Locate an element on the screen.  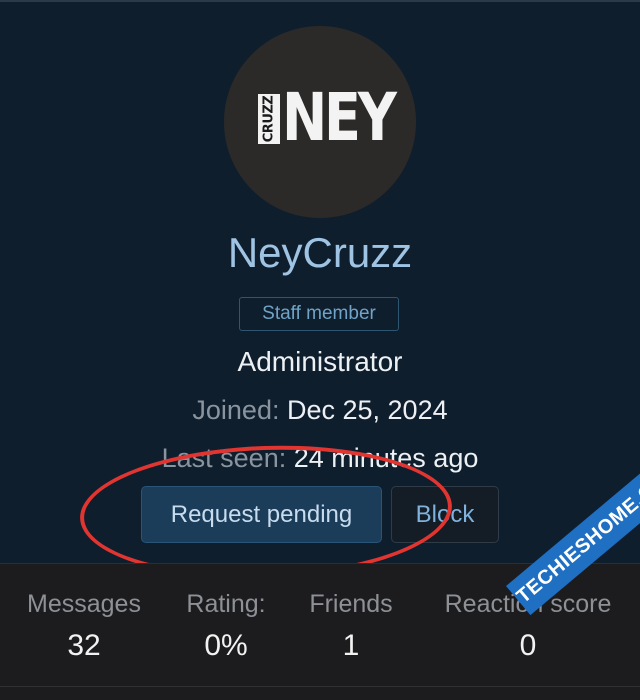
joined-date: Dec 25, 2024 is located at coordinates (367, 410).